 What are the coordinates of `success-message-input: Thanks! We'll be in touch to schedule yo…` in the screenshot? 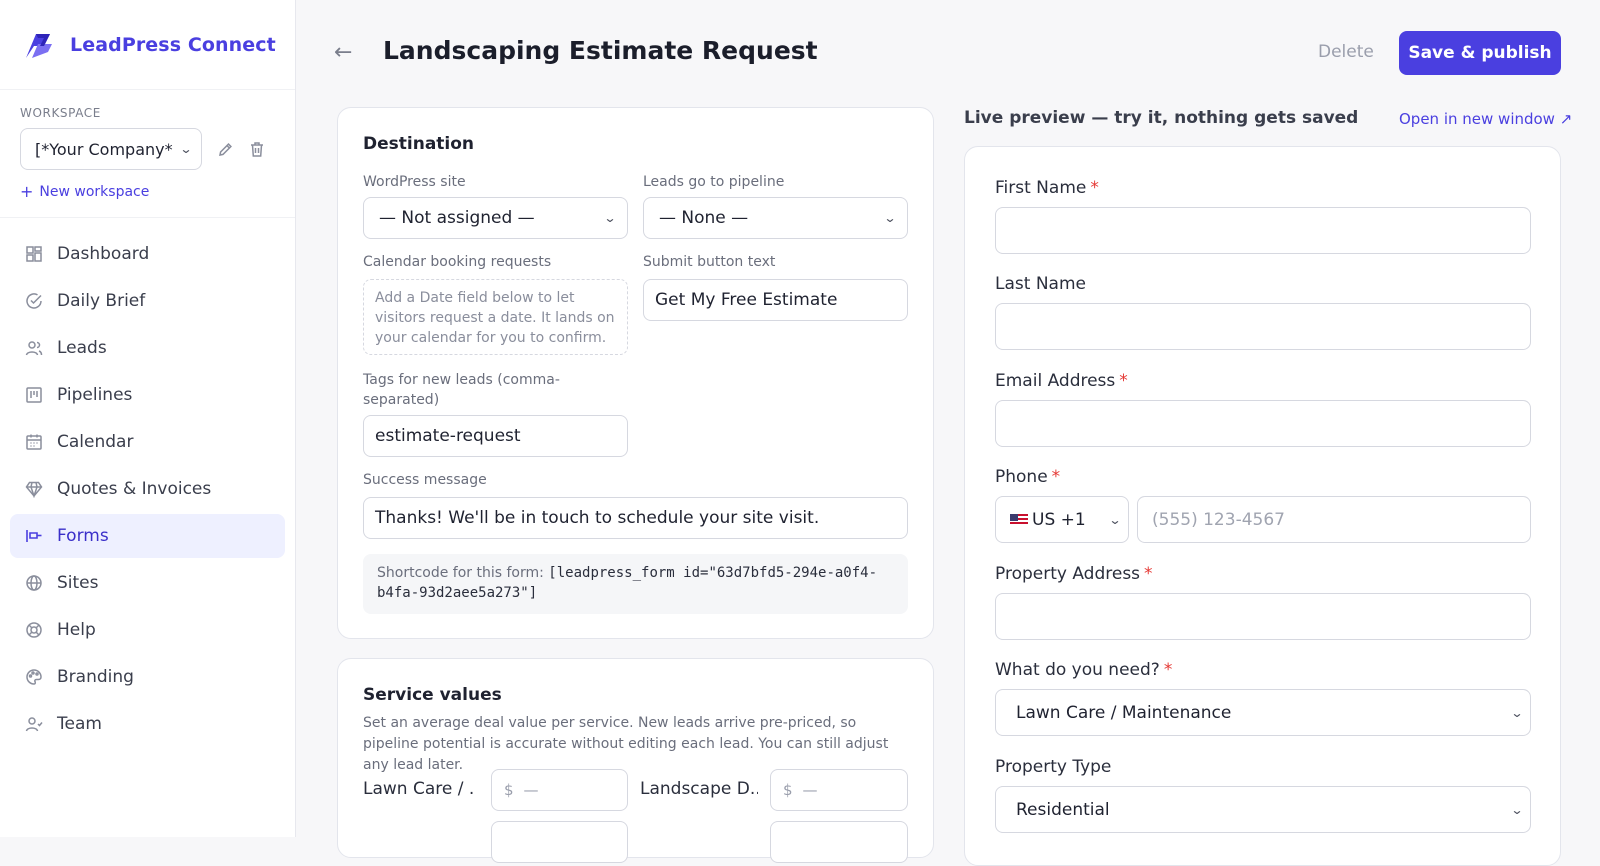 It's located at (635, 518).